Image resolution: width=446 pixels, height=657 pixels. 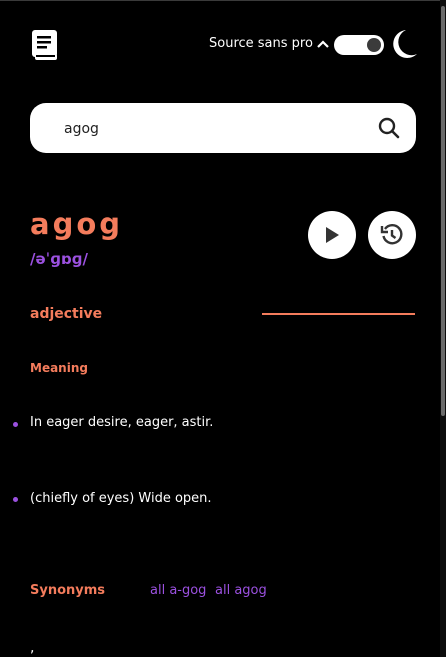 What do you see at coordinates (77, 224) in the screenshot?
I see `word-title: agog` at bounding box center [77, 224].